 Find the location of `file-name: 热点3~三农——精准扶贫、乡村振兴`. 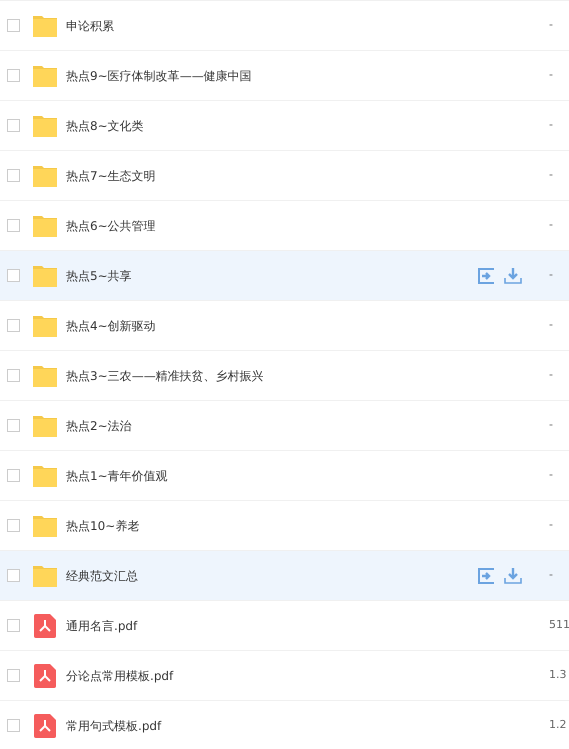

file-name: 热点3~三农——精准扶贫、乡村振兴 is located at coordinates (165, 375).